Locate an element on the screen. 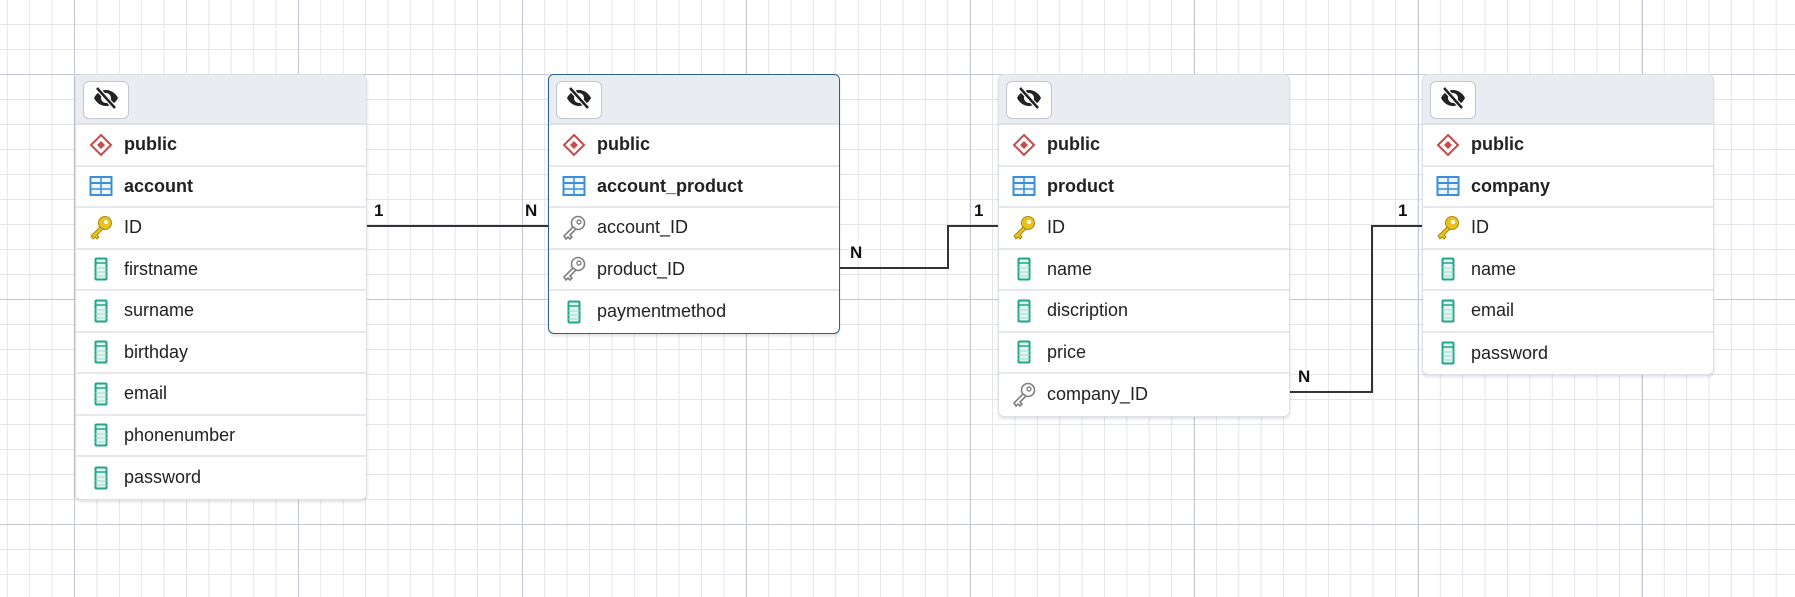 The width and height of the screenshot is (1795, 597). table-name-row: account_product is located at coordinates (694, 187).